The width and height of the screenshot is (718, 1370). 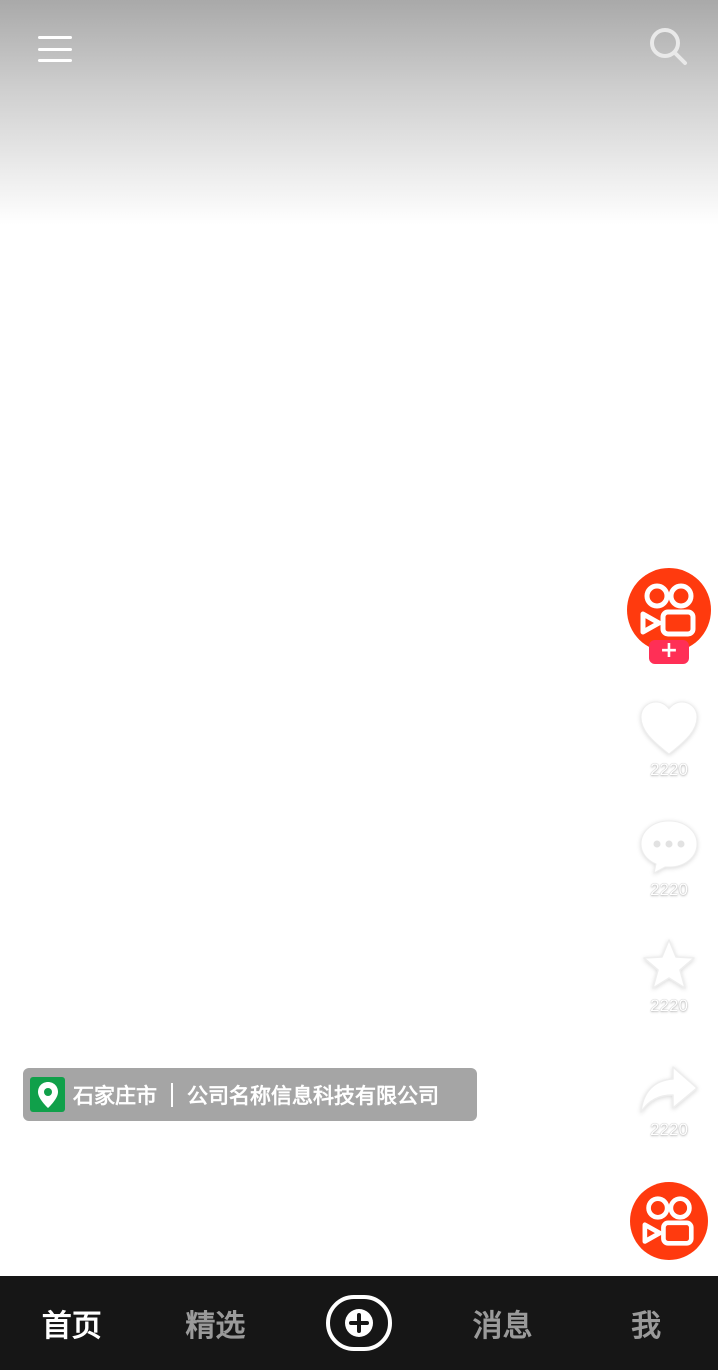 I want to click on location-tag: 石家庄市 公司名称信息科技有限公司, so click(x=250, y=1094).